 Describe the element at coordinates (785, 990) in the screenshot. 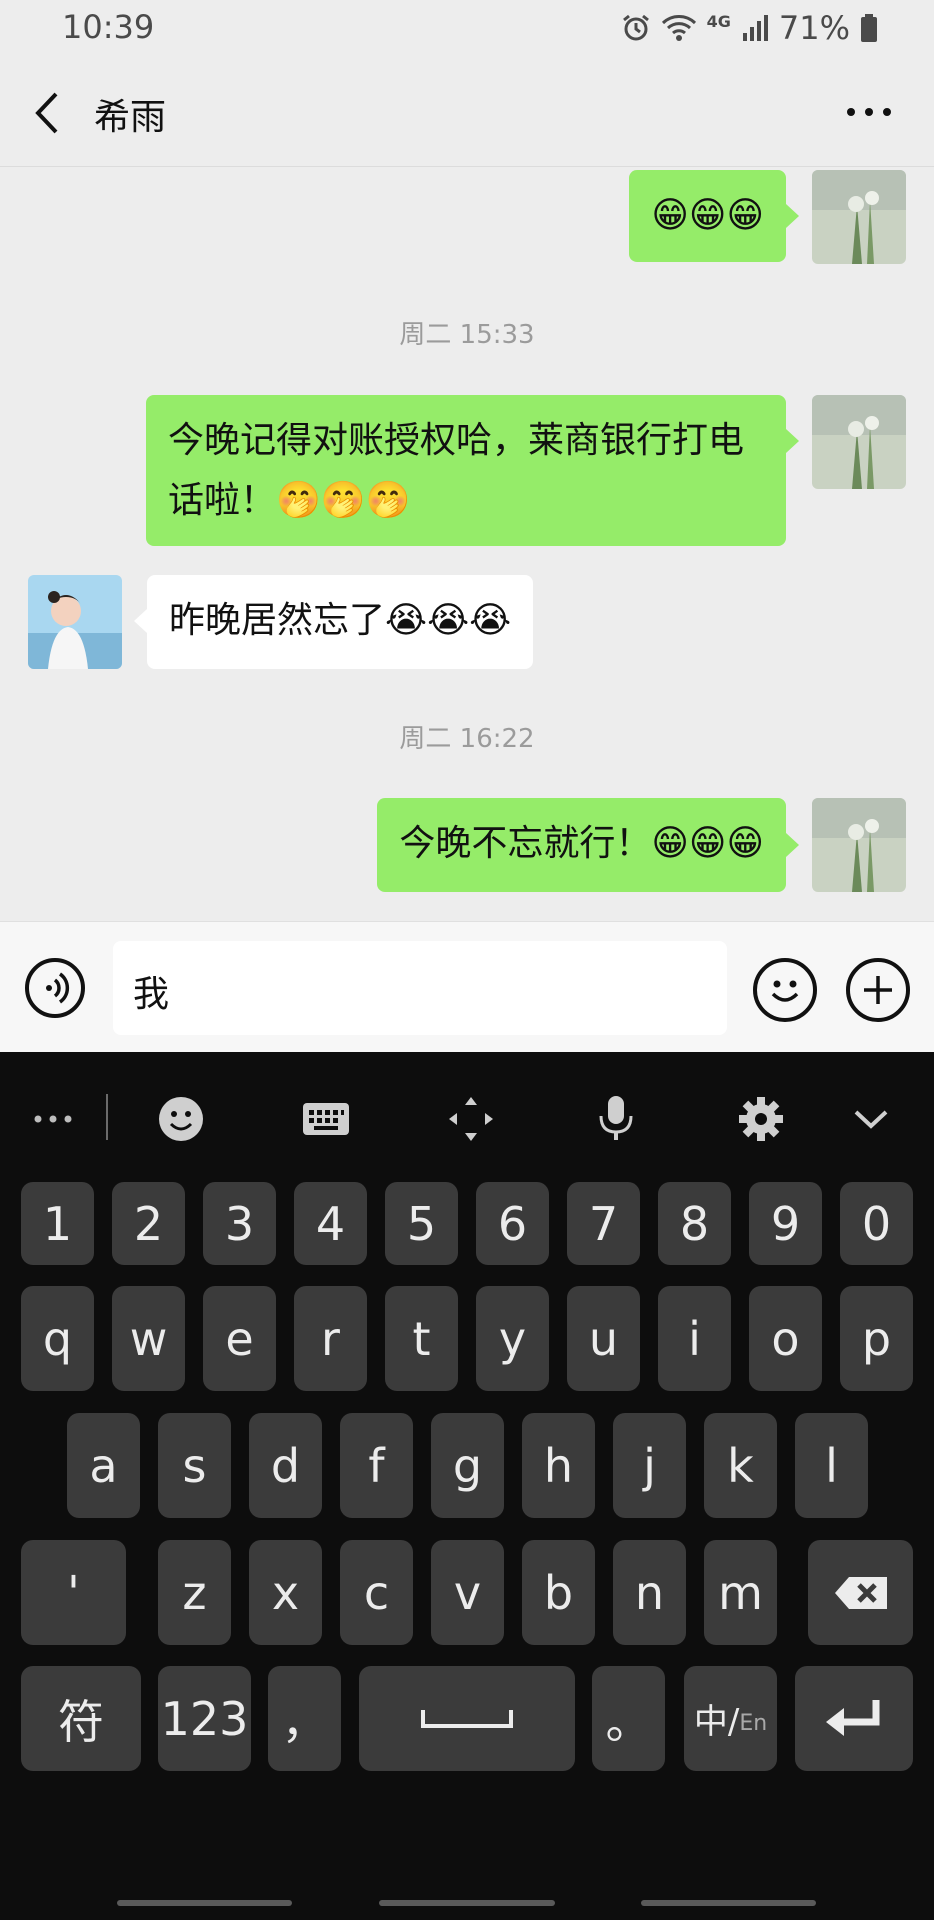

I see `emoji-button` at that location.